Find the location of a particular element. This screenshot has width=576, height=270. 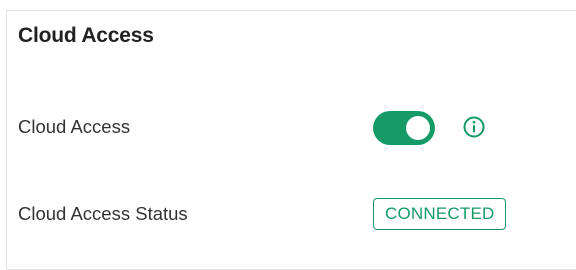

toggle-knob is located at coordinates (418, 128).